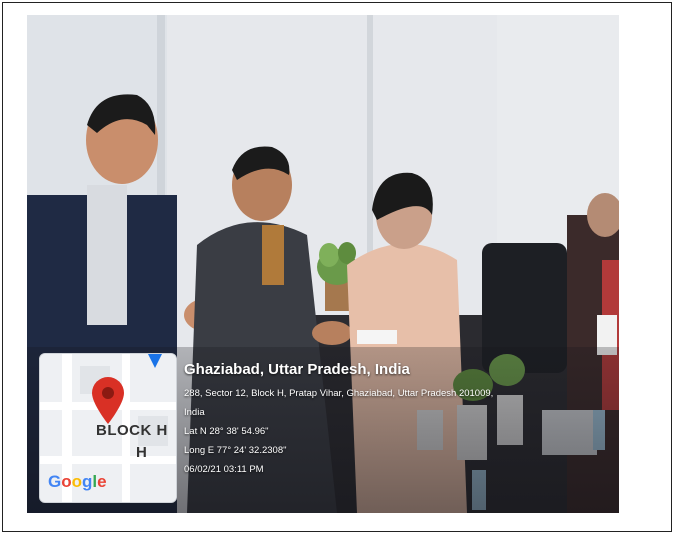 This screenshot has height=537, width=677. What do you see at coordinates (297, 369) in the screenshot?
I see `location-title: Ghaziabad, Uttar Pradesh, India` at bounding box center [297, 369].